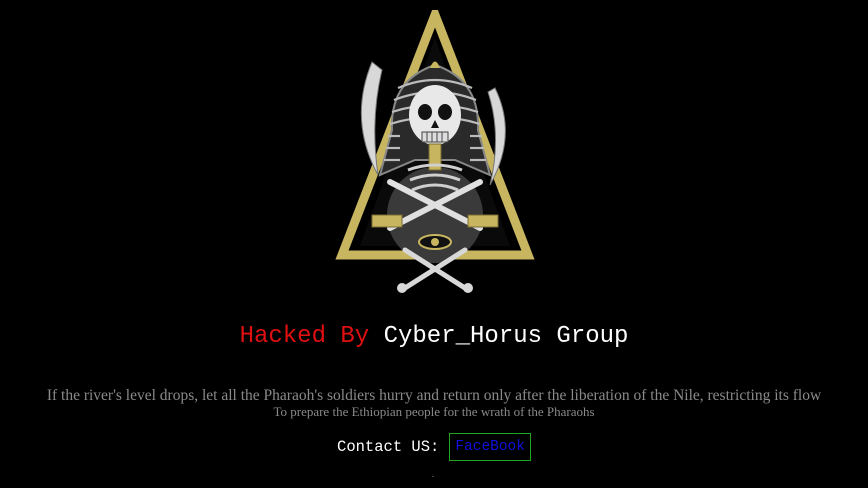  Describe the element at coordinates (490, 447) in the screenshot. I see `facebook-link-button: FaceBook` at that location.